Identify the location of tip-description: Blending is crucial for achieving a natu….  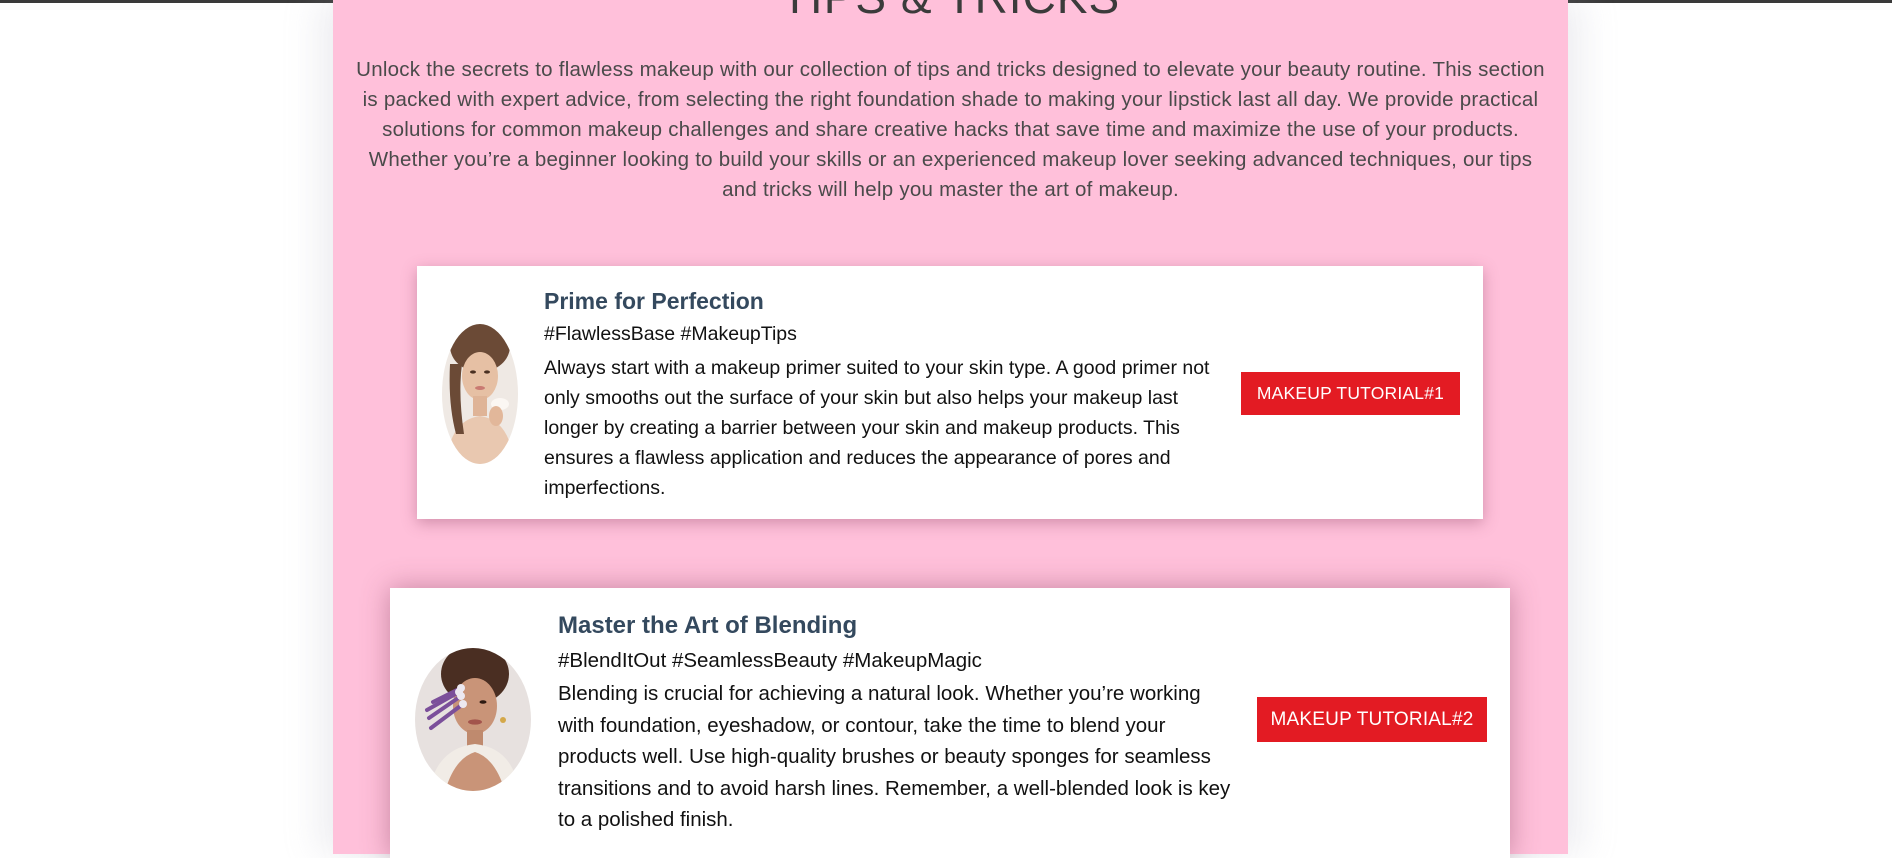
(894, 756).